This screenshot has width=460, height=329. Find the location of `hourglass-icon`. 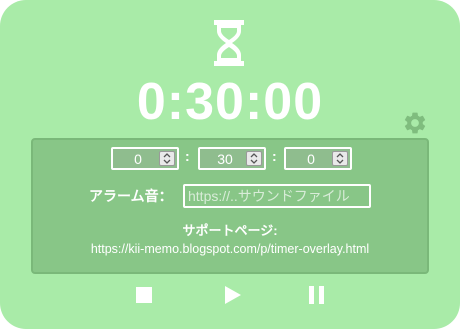

hourglass-icon is located at coordinates (229, 43).